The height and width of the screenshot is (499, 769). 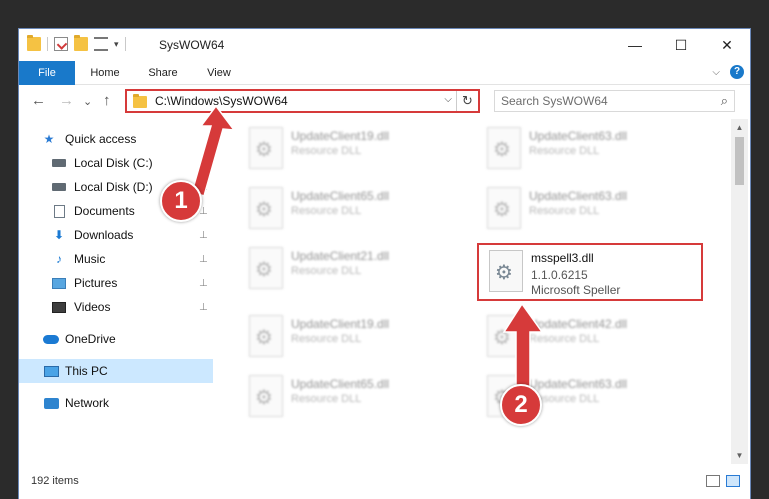 What do you see at coordinates (614, 101) in the screenshot?
I see `search-input: Search SysWOW64 ⌕` at bounding box center [614, 101].